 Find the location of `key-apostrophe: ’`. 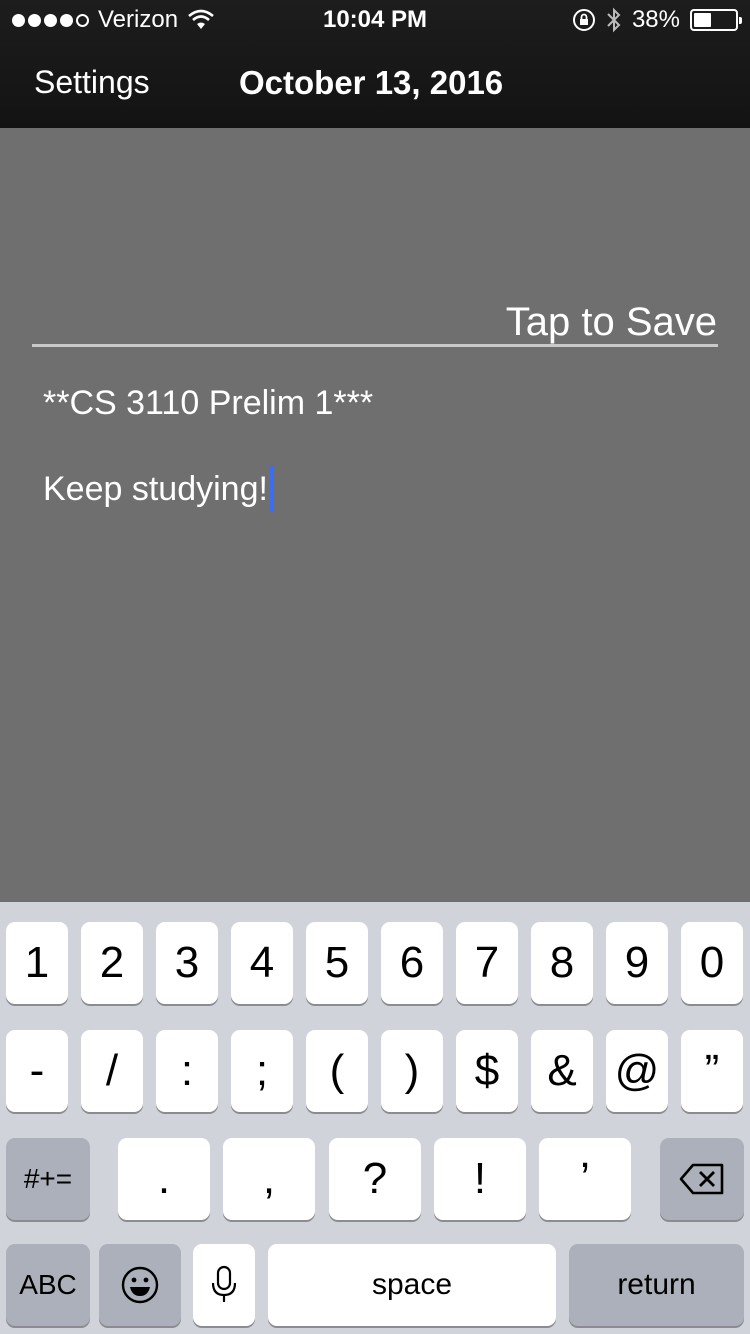

key-apostrophe: ’ is located at coordinates (585, 1179).